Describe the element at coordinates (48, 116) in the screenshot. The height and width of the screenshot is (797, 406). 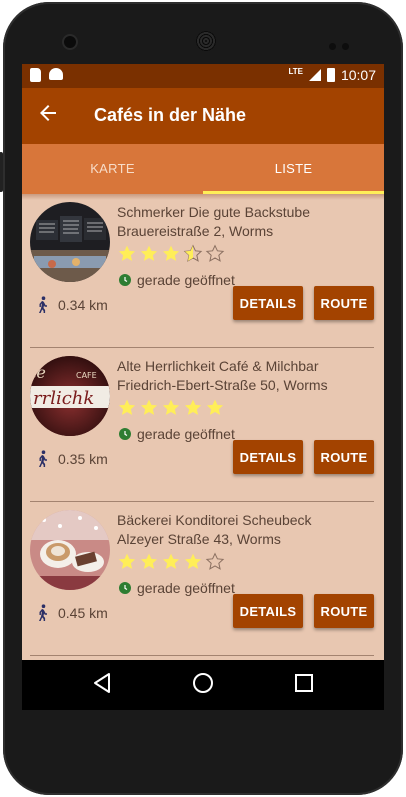
I see `arrow-back-icon` at that location.